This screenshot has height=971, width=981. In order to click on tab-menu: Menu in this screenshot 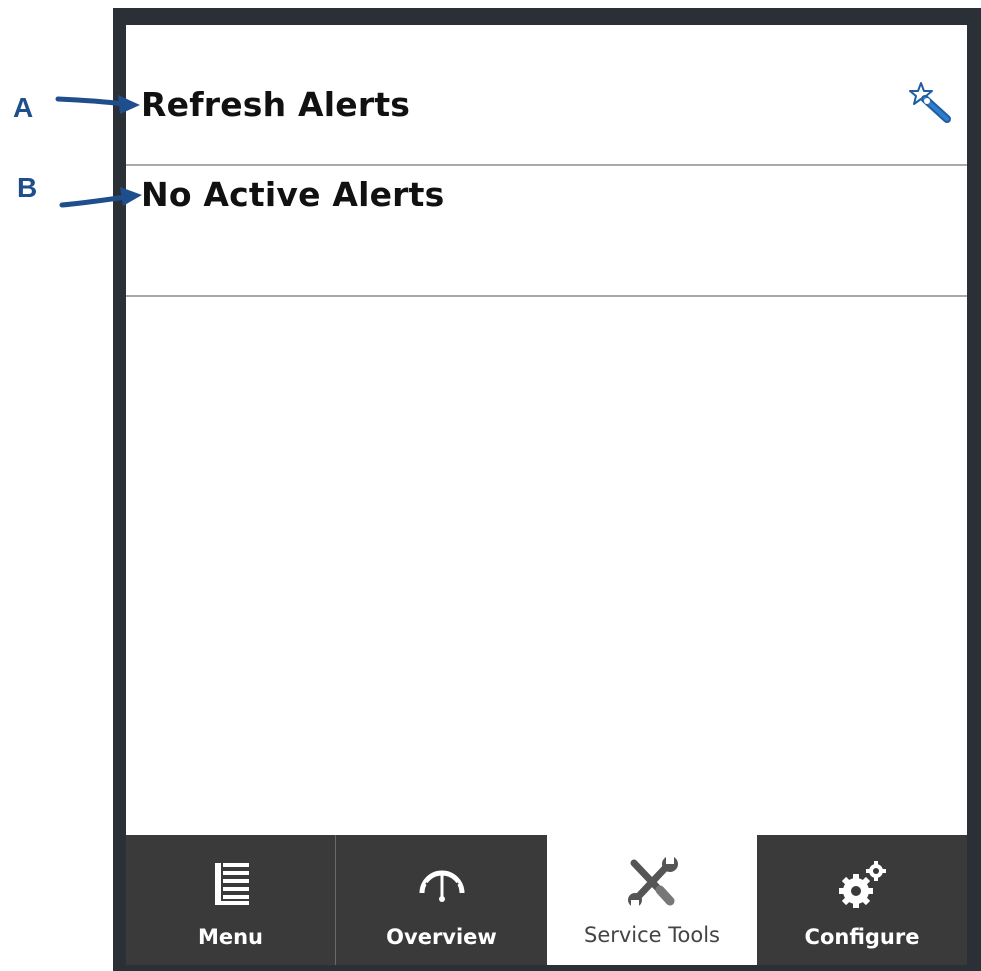, I will do `click(231, 900)`.